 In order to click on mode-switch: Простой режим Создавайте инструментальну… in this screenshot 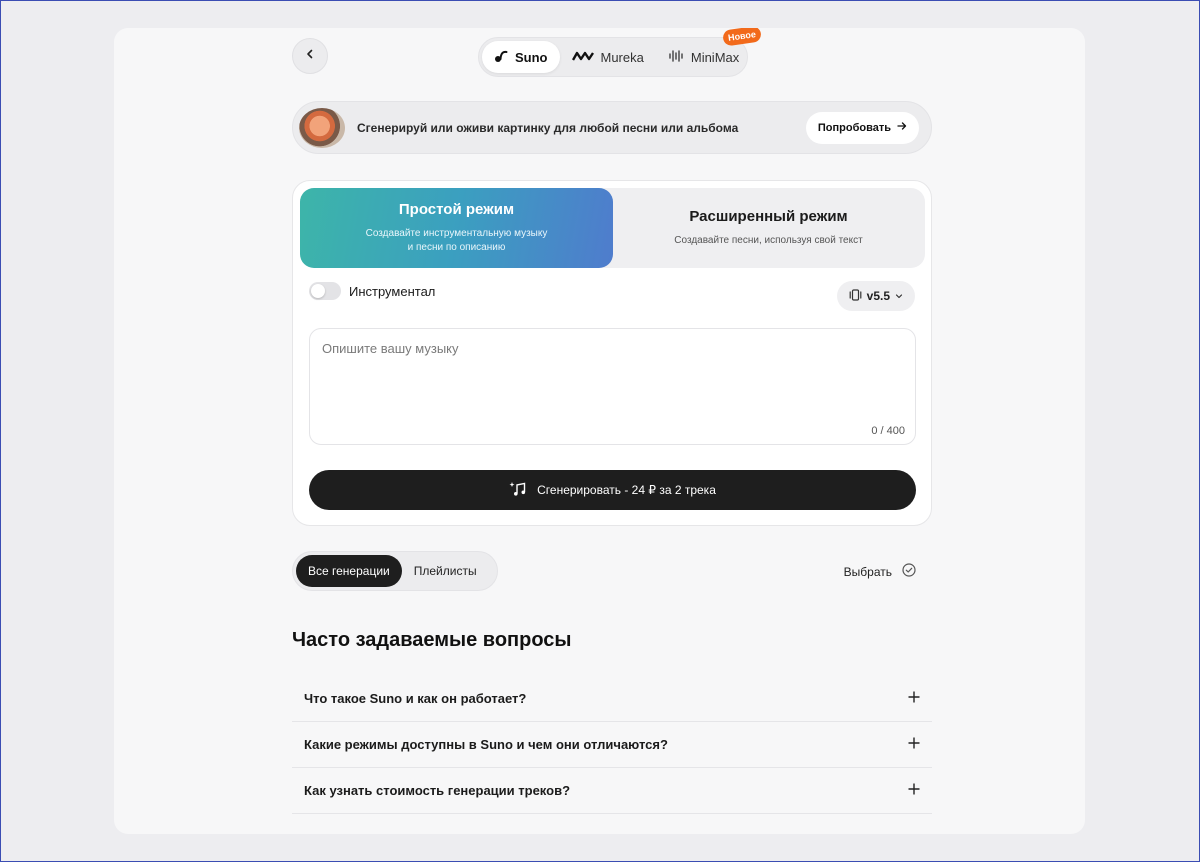, I will do `click(612, 228)`.